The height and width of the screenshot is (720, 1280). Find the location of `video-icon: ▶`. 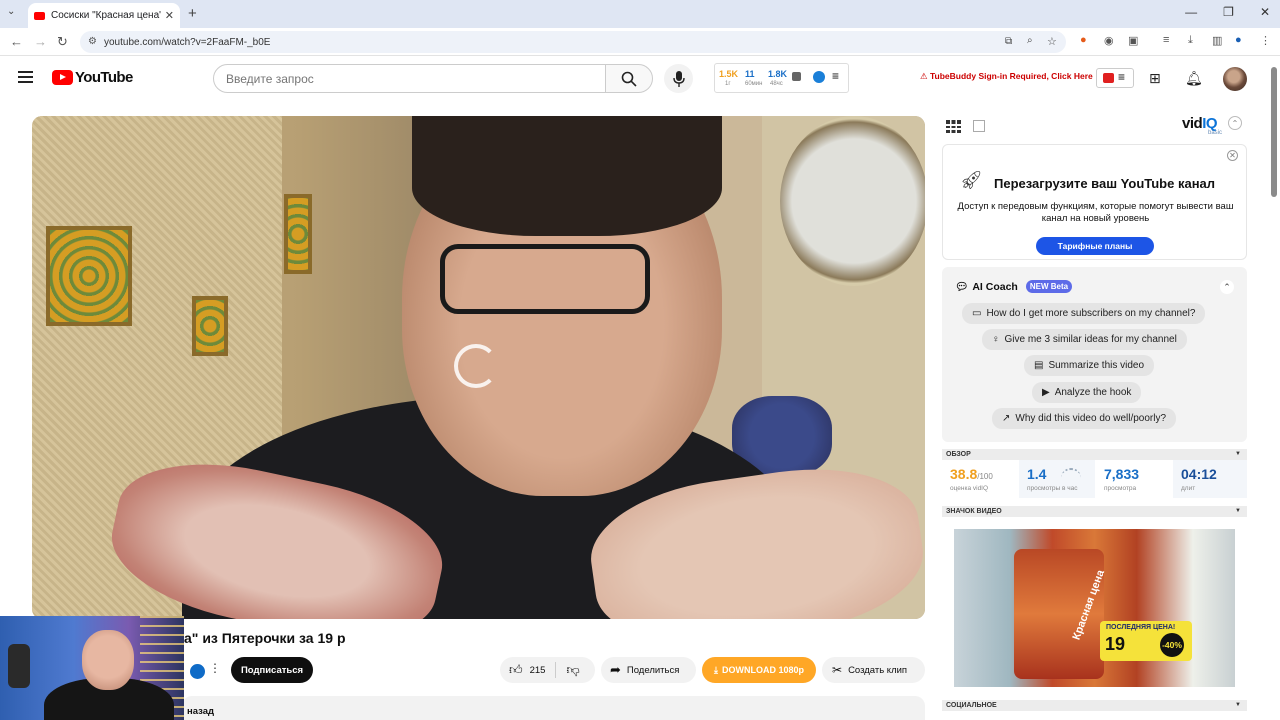

video-icon: ▶ is located at coordinates (1046, 392).